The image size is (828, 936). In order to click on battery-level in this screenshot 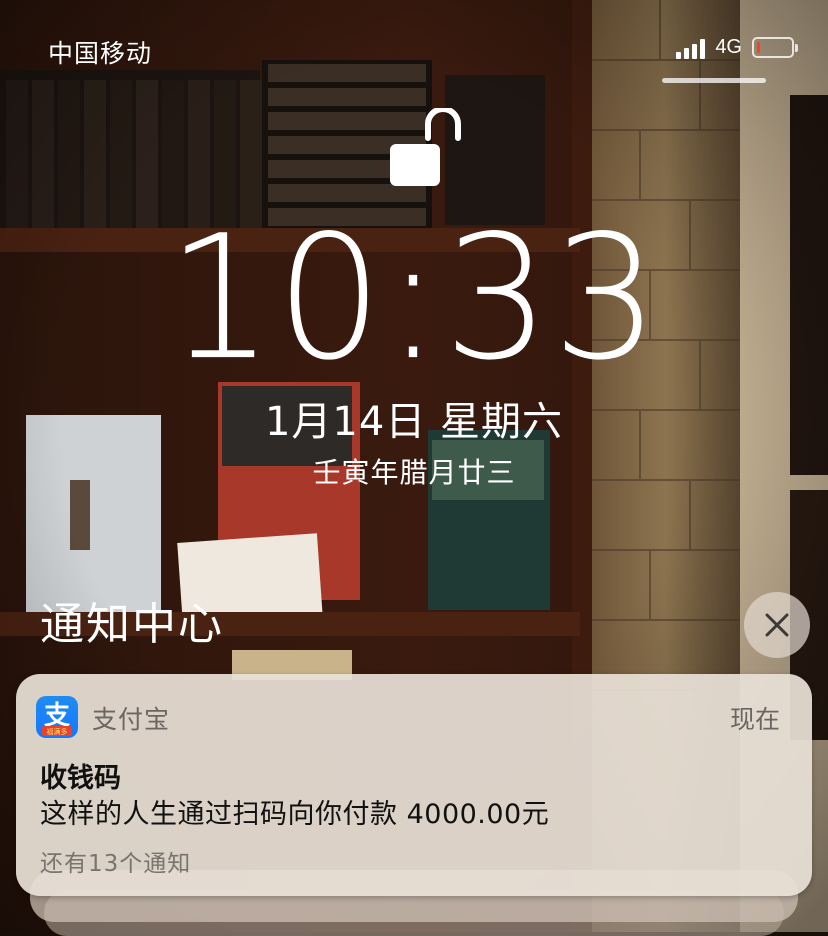, I will do `click(758, 47)`.